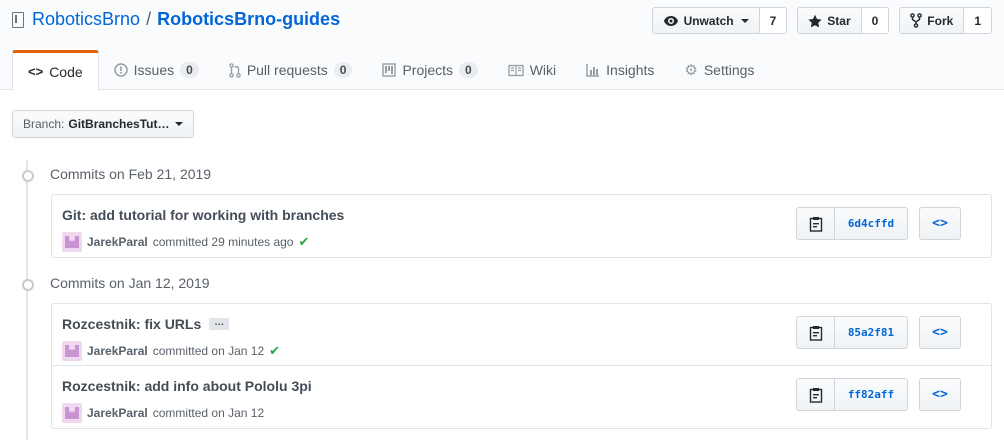 Image resolution: width=1004 pixels, height=440 pixels. What do you see at coordinates (940, 20) in the screenshot?
I see `fork-label: Fork` at bounding box center [940, 20].